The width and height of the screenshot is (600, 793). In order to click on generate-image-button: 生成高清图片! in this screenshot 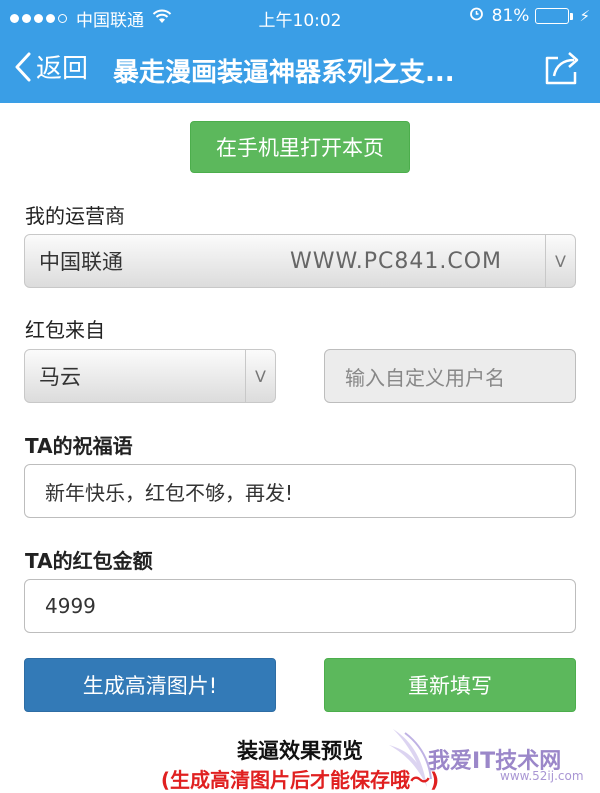, I will do `click(150, 685)`.